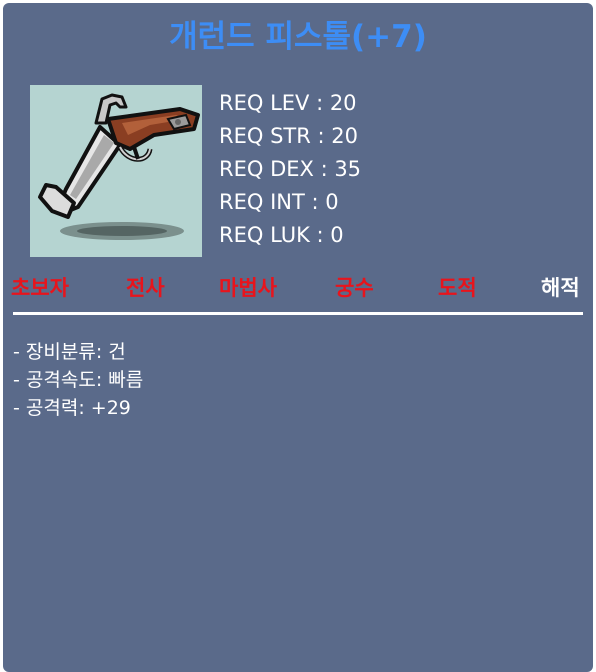  Describe the element at coordinates (298, 37) in the screenshot. I see `item-name: 개런드 피스톨(+7)` at that location.